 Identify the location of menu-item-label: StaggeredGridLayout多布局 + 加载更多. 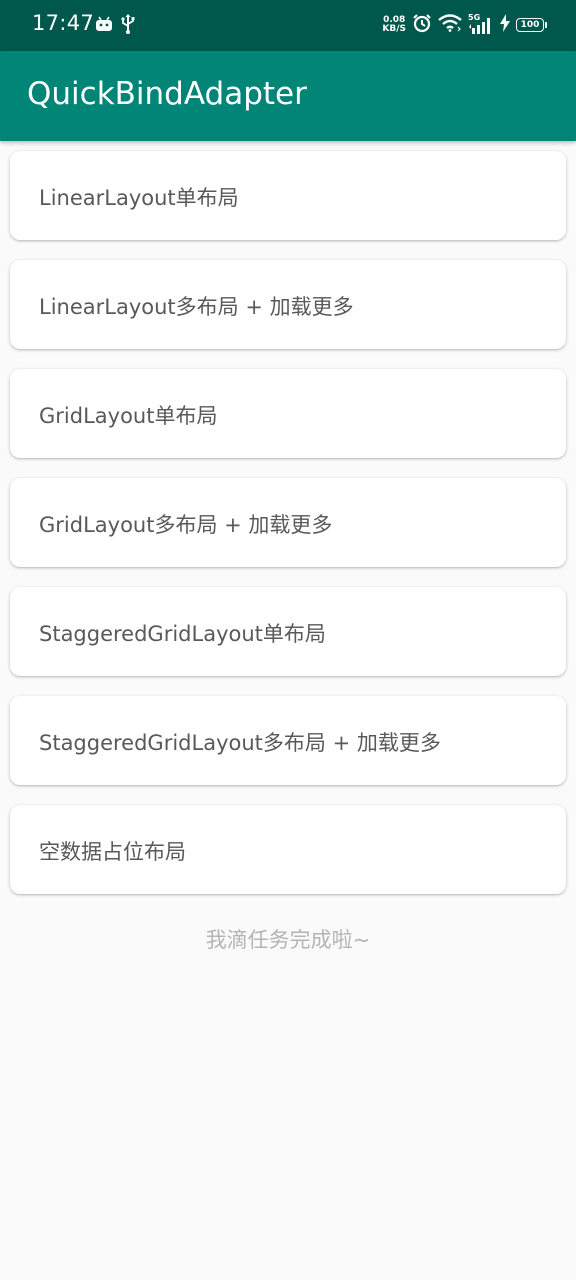
(240, 743).